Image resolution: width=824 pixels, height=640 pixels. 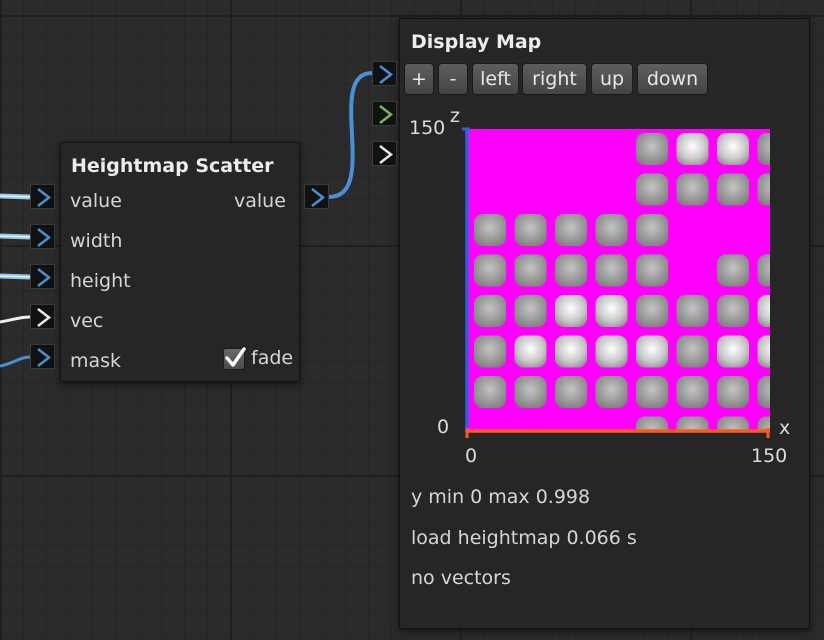 What do you see at coordinates (100, 281) in the screenshot?
I see `input-label-height: height` at bounding box center [100, 281].